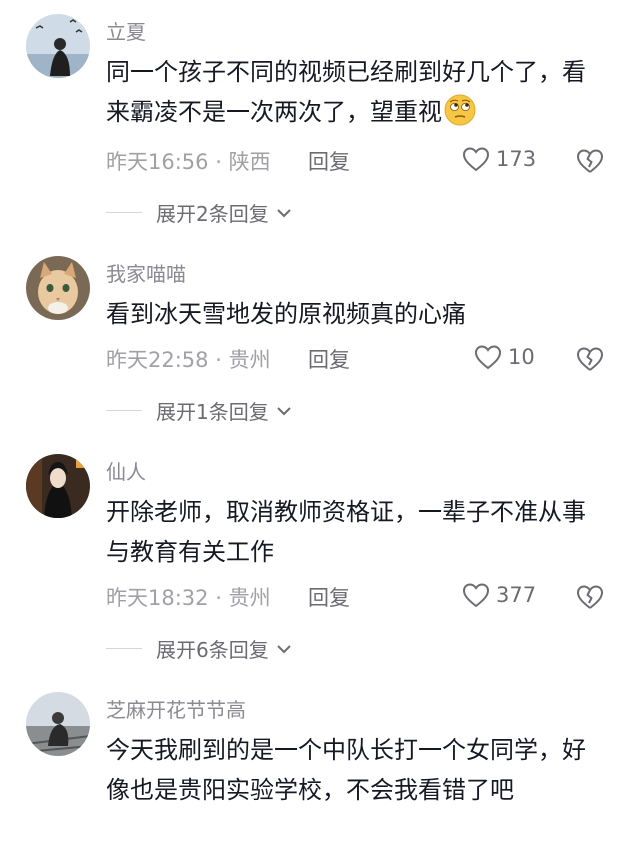  I want to click on comment-time: 昨天16:56, so click(157, 162).